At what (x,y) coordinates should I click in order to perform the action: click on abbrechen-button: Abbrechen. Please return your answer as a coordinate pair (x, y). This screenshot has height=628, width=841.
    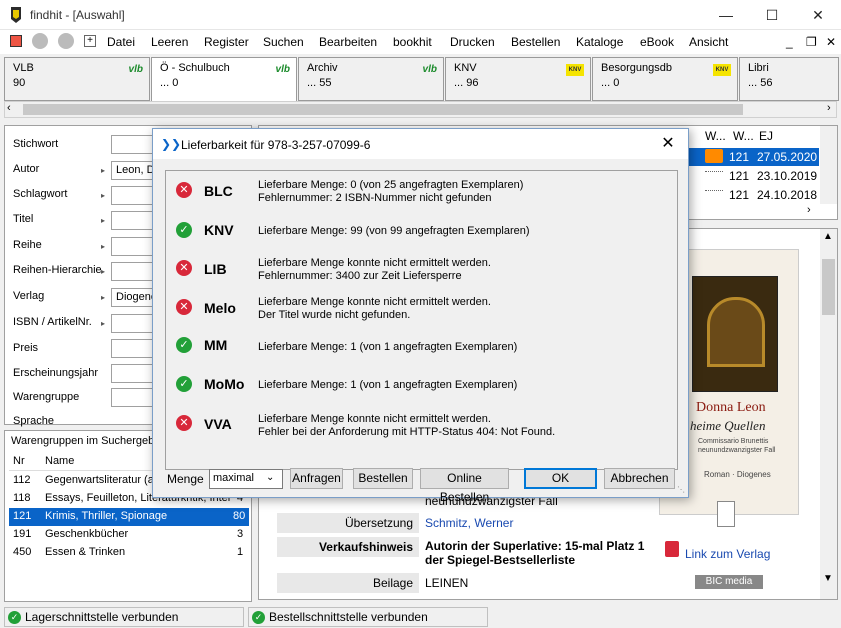
    Looking at the image, I should click on (639, 478).